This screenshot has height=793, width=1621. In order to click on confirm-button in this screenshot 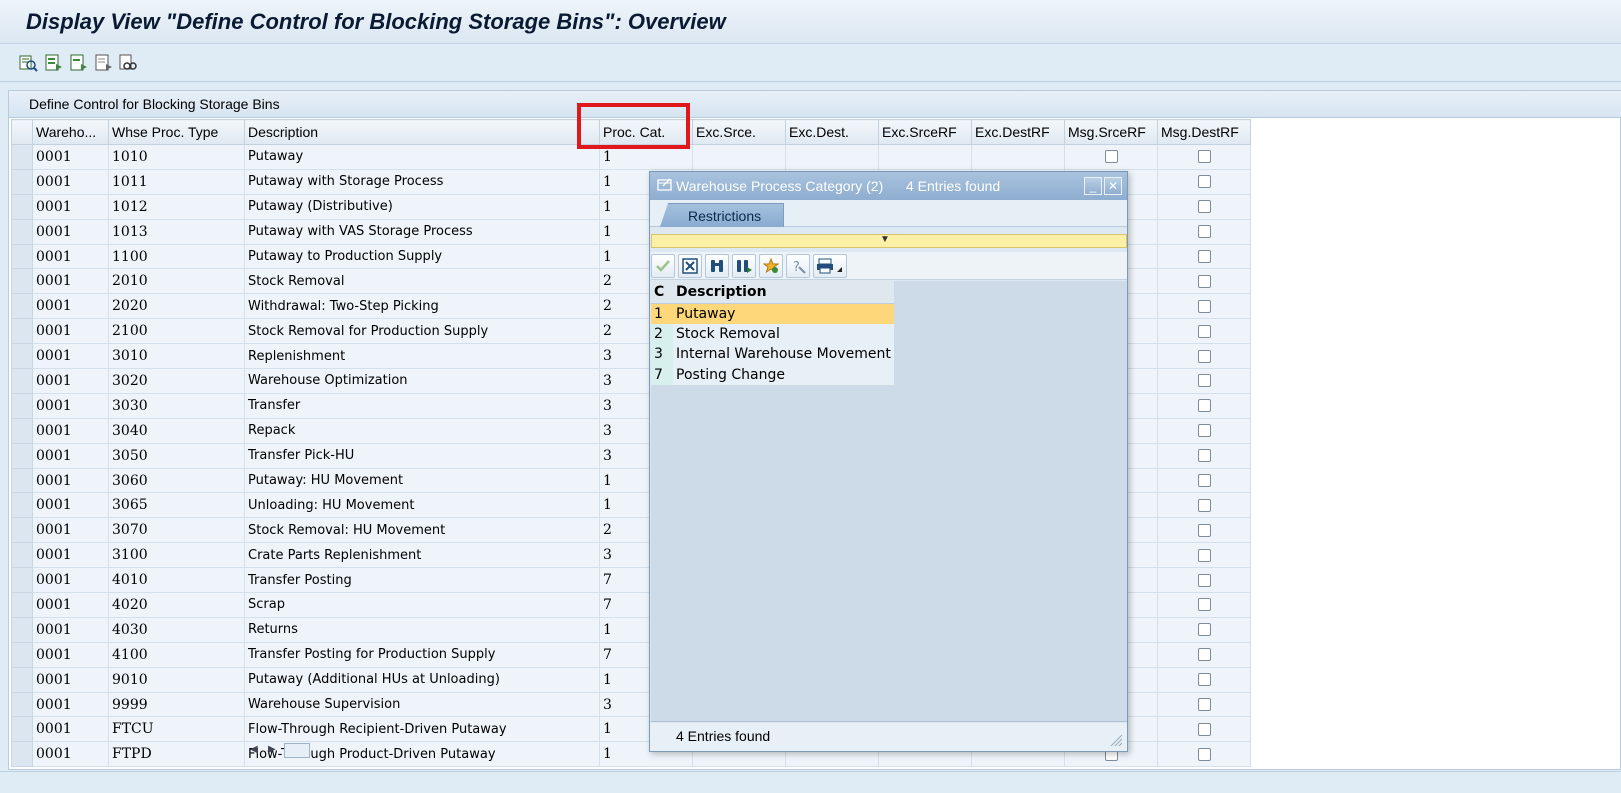, I will do `click(663, 266)`.